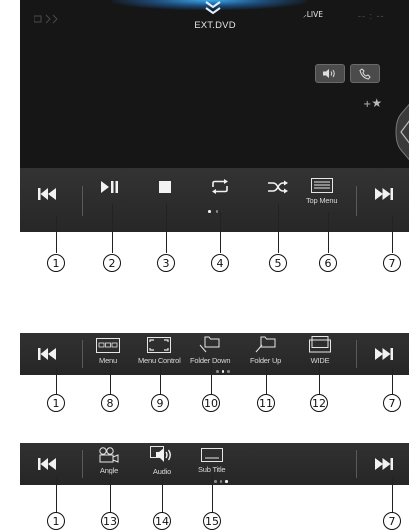 The image size is (418, 531). I want to click on phone-button, so click(365, 73).